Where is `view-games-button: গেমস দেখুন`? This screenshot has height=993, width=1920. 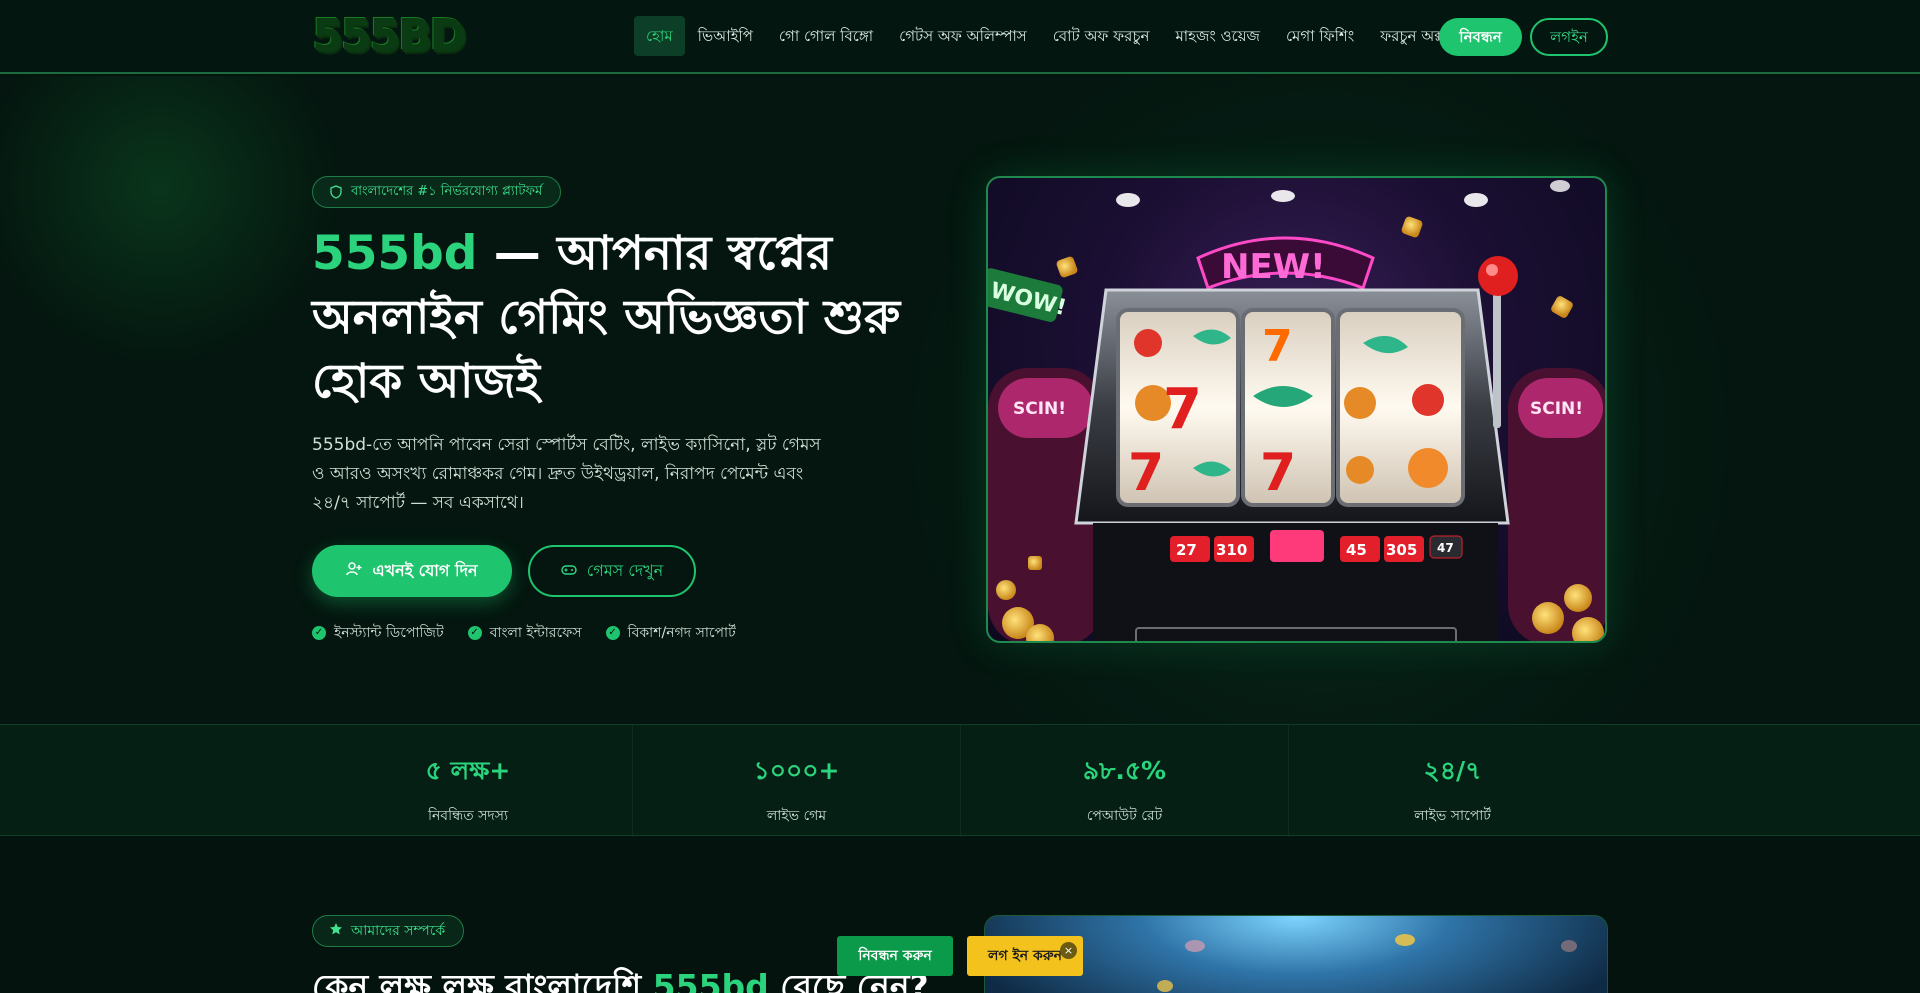
view-games-button: গেমস দেখুন is located at coordinates (612, 571).